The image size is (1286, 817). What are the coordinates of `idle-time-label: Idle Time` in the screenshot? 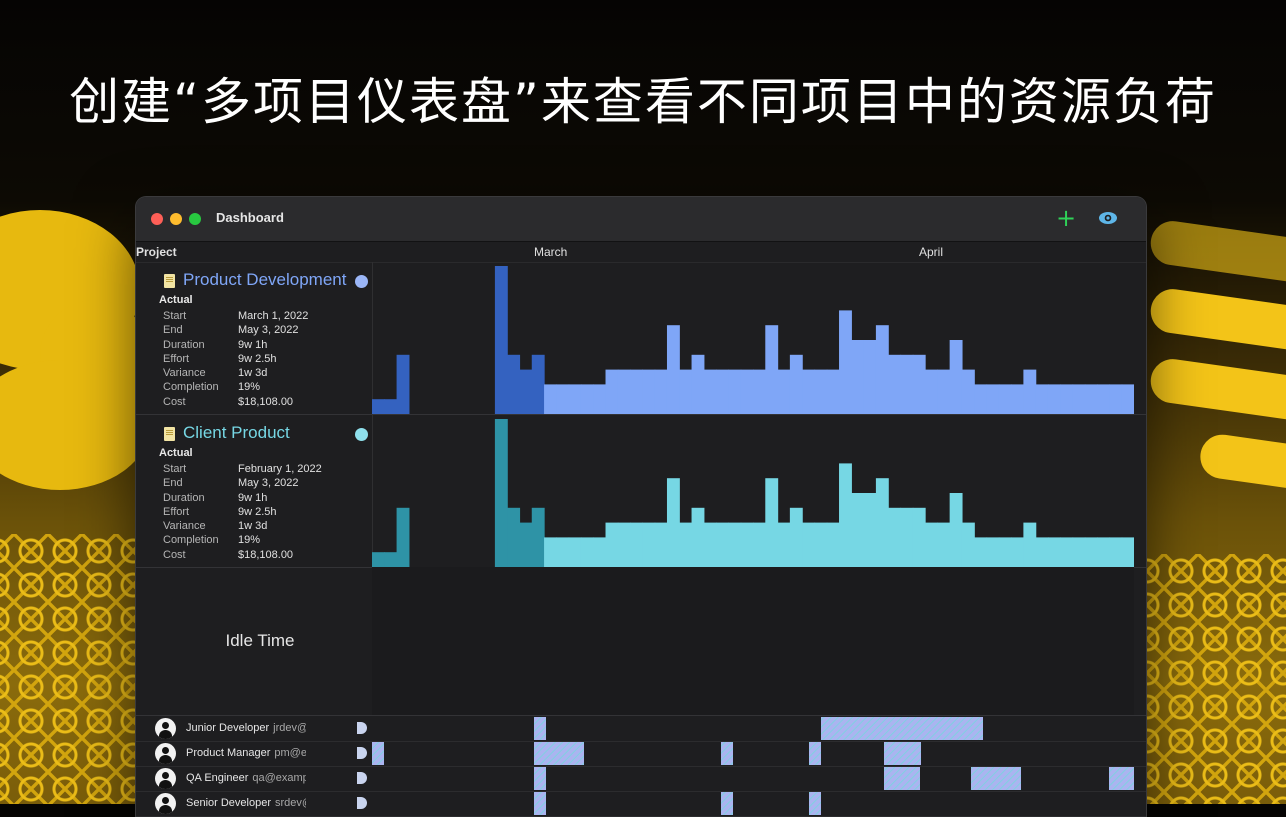 It's located at (260, 640).